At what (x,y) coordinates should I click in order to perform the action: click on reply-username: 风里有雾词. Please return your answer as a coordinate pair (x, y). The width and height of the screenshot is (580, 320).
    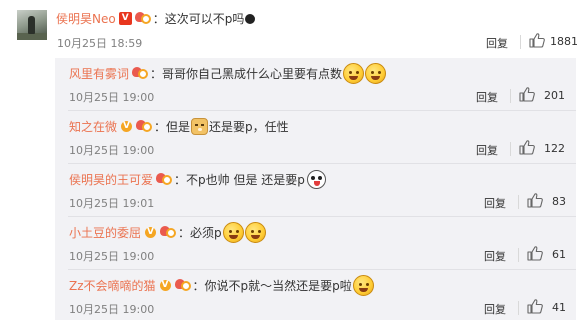
    Looking at the image, I should click on (99, 73).